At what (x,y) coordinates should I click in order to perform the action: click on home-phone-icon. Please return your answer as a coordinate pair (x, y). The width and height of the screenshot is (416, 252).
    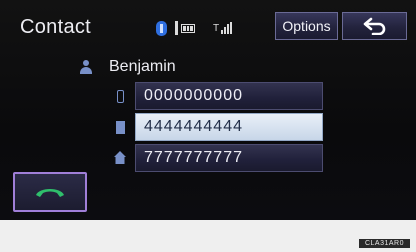
    Looking at the image, I should click on (120, 158).